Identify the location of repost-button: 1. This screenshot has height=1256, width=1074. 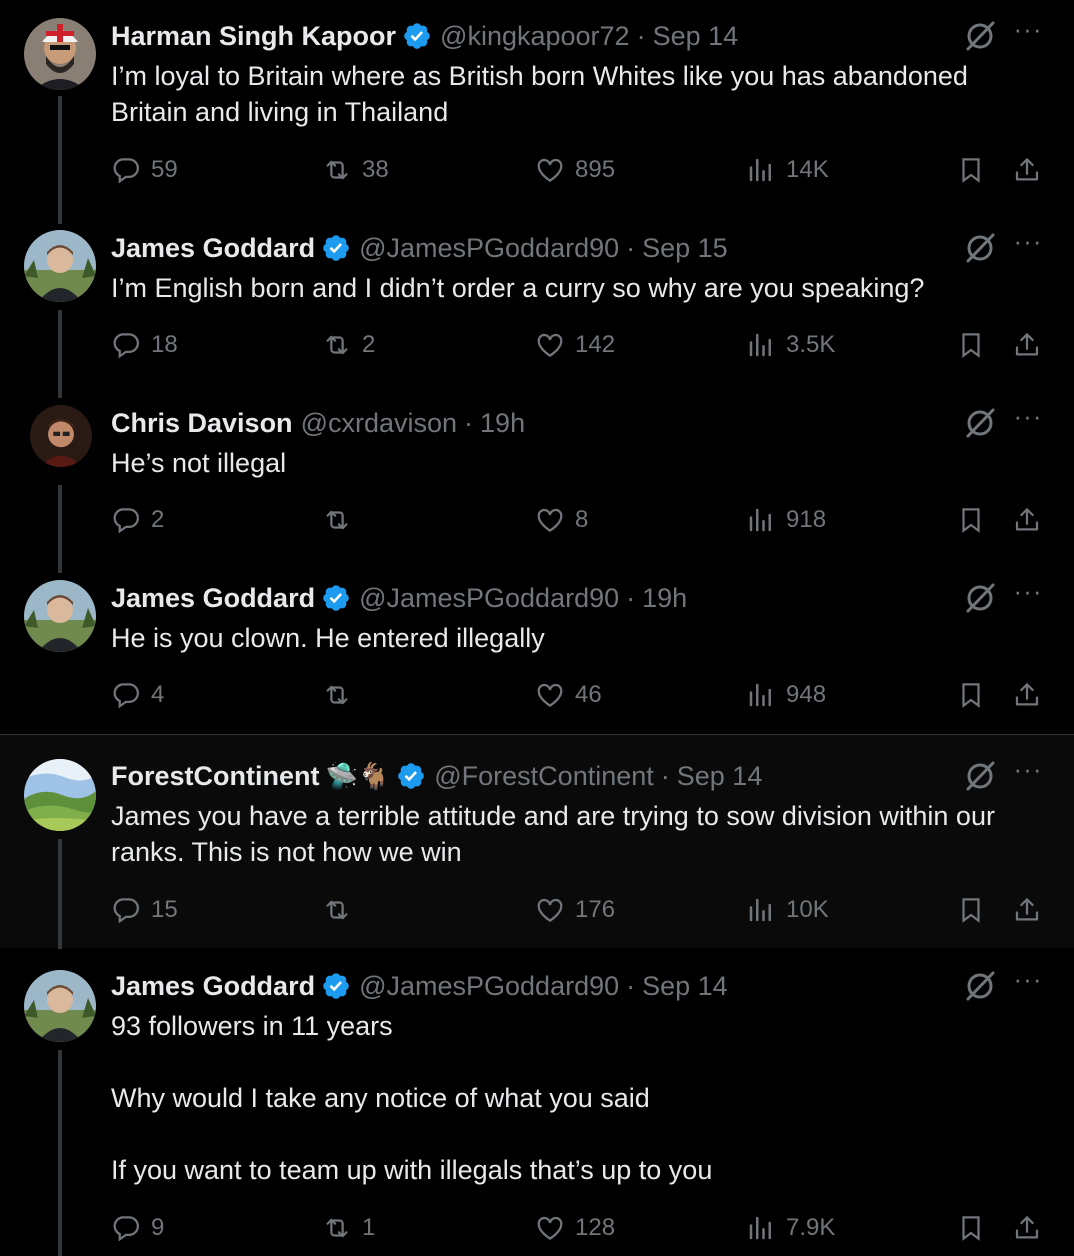
(348, 1228).